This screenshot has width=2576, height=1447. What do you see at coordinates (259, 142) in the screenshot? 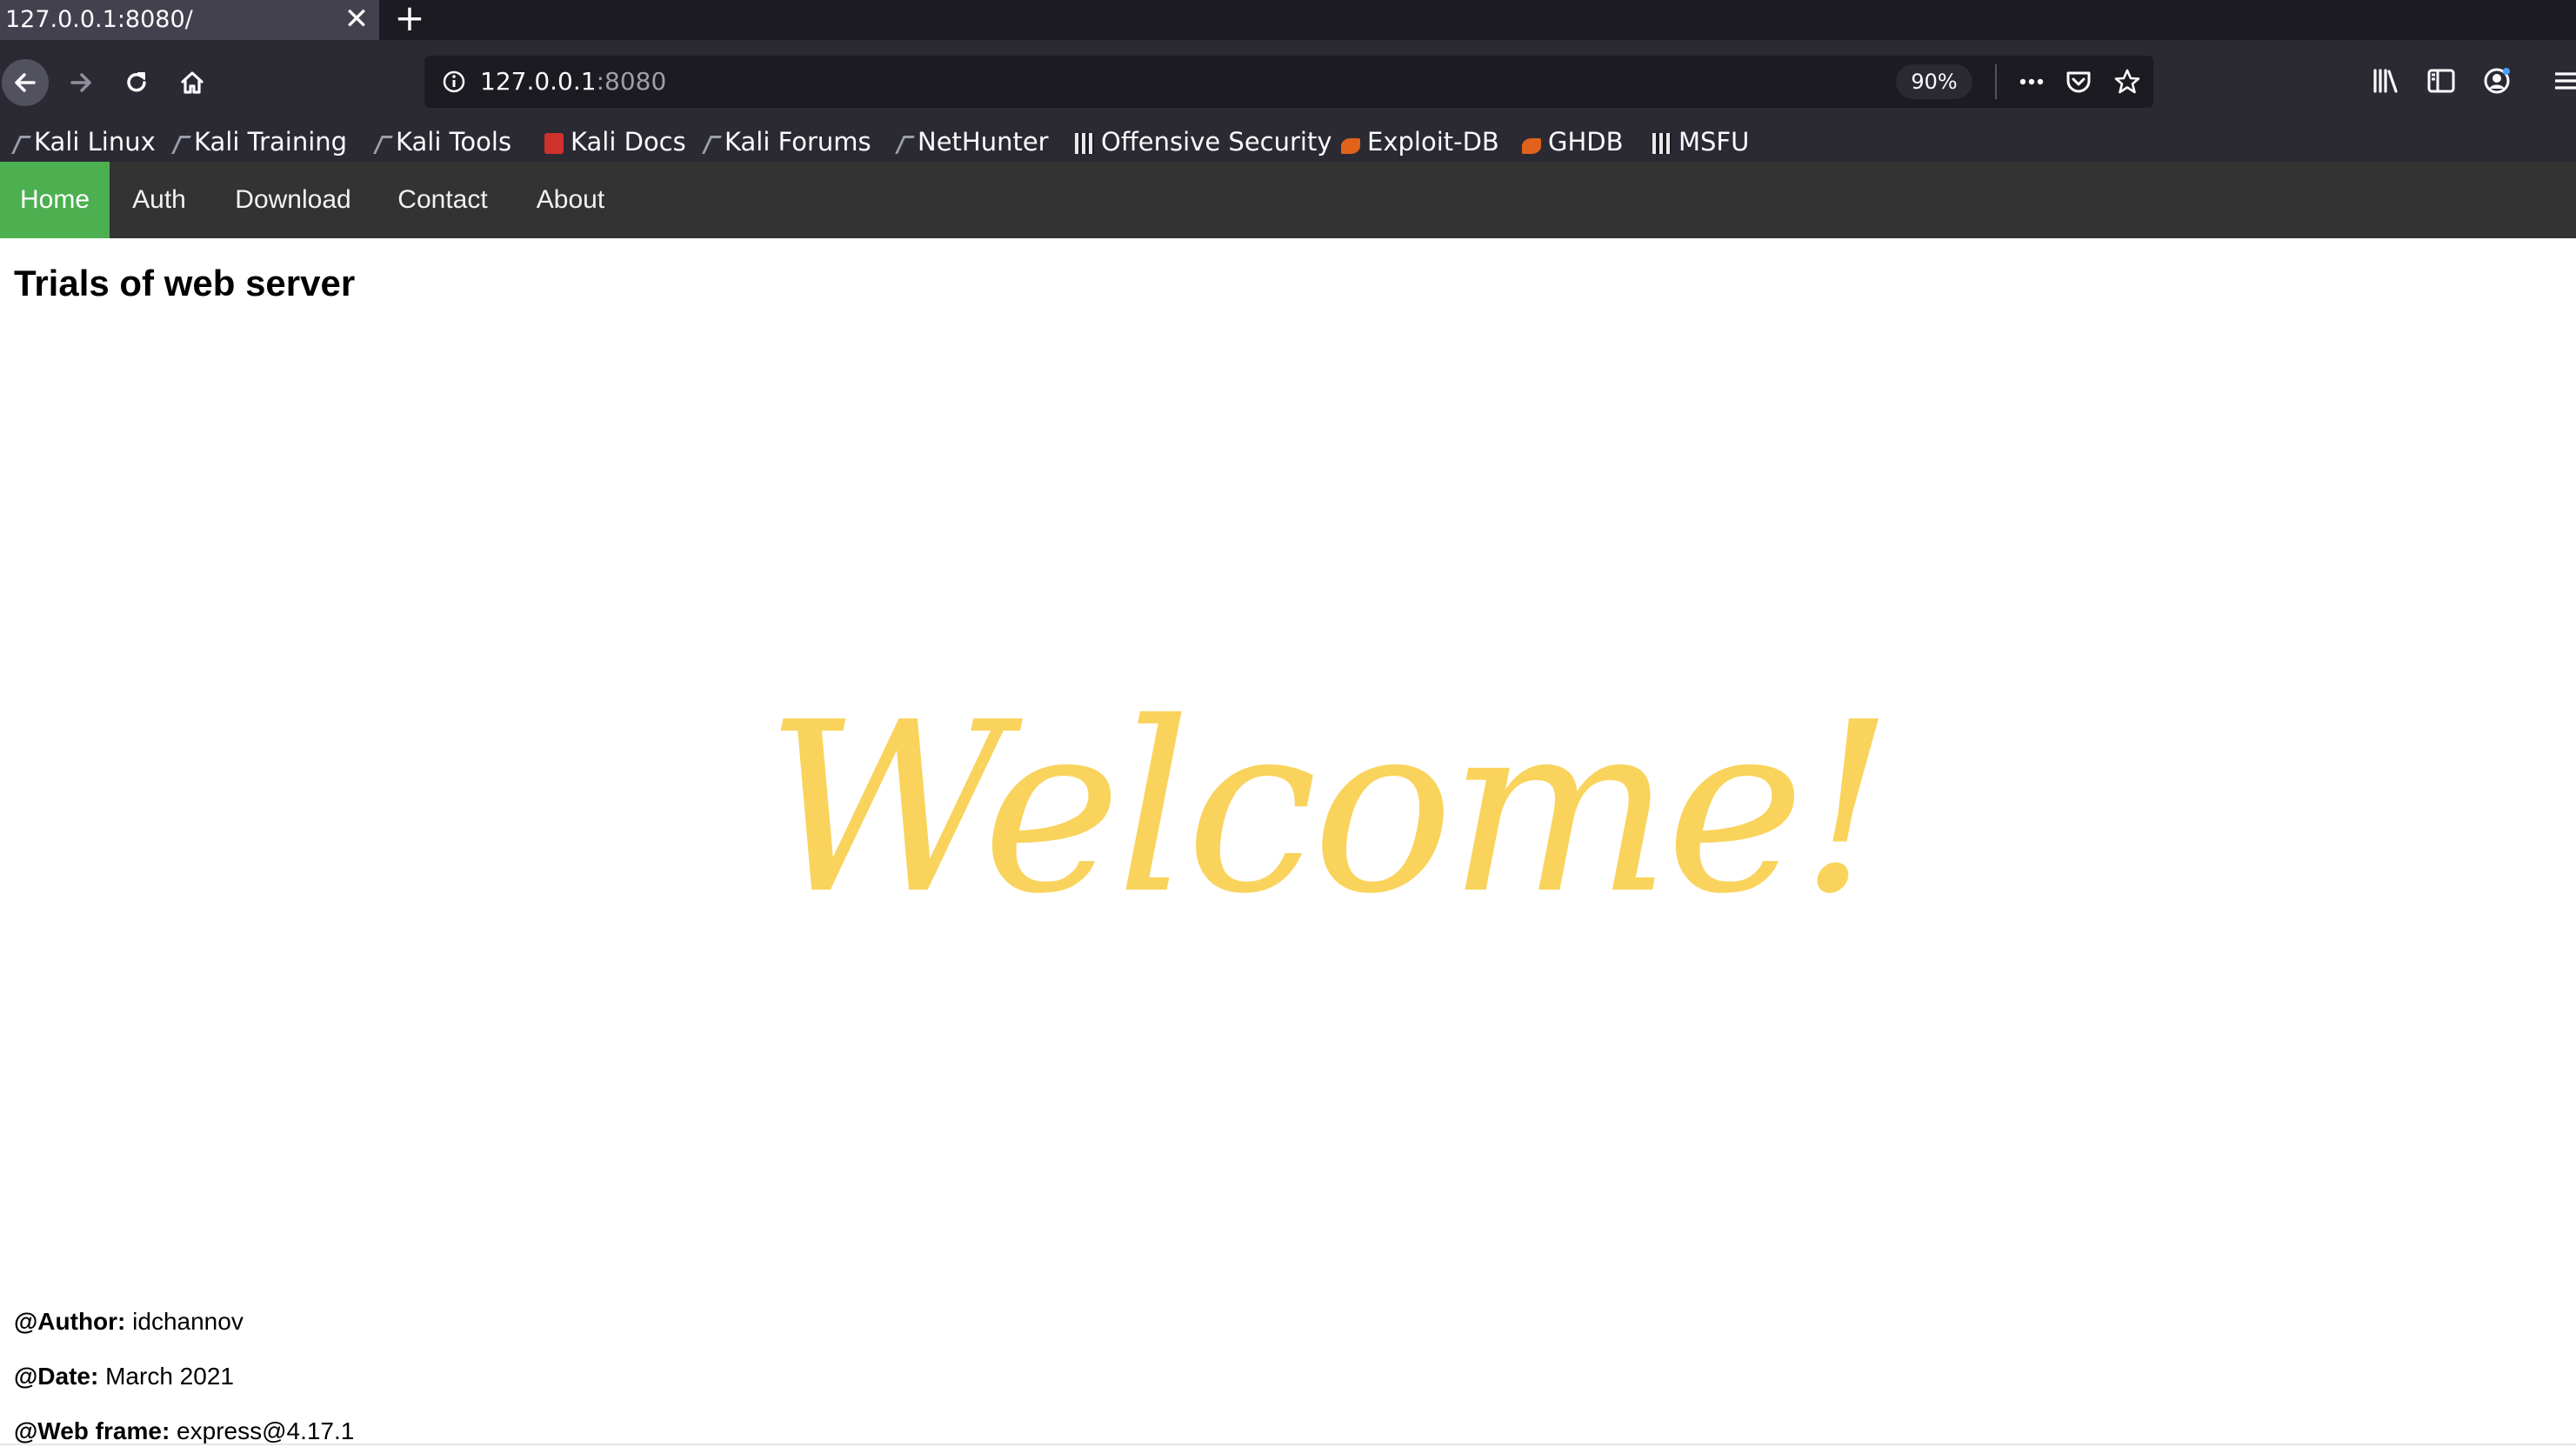
I see `bookmark-kali-training: Kali Training` at bounding box center [259, 142].